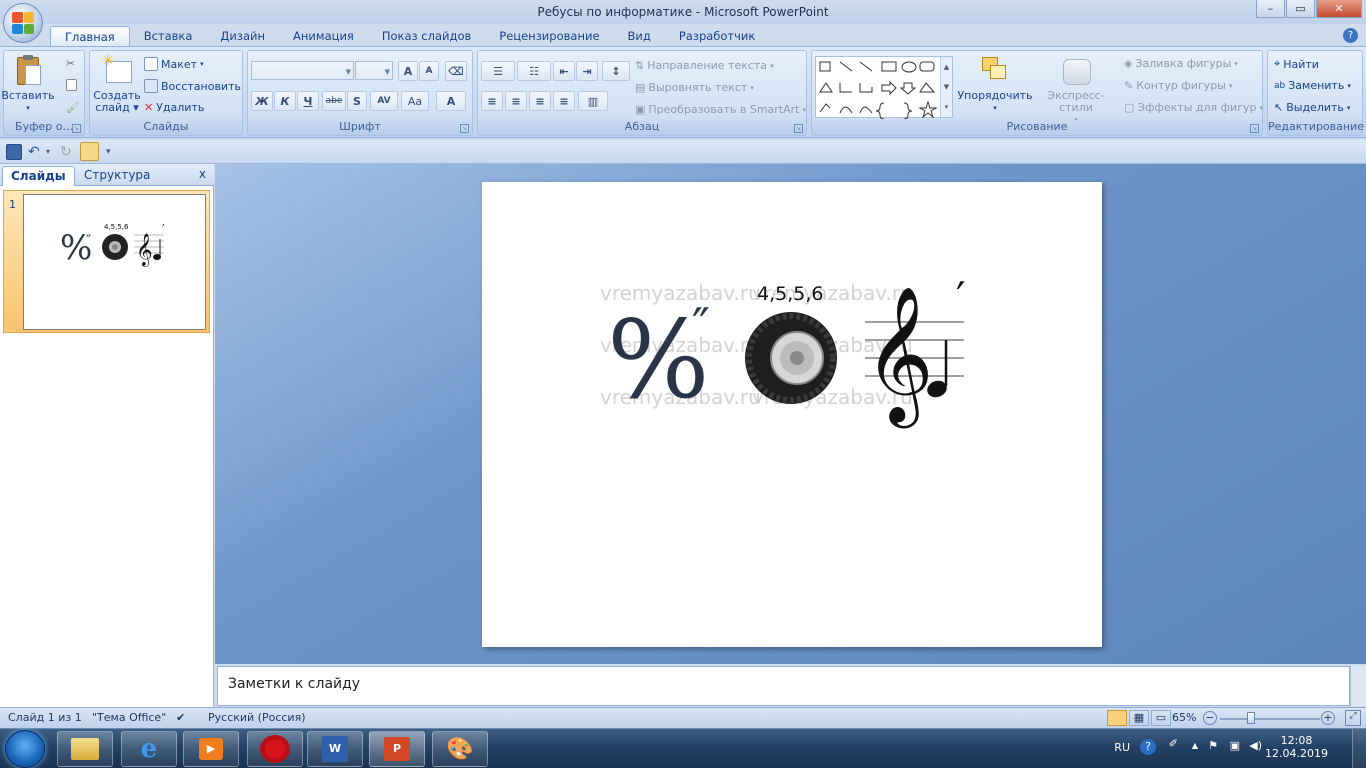 The image size is (1366, 768). I want to click on tab-view: Вид, so click(639, 36).